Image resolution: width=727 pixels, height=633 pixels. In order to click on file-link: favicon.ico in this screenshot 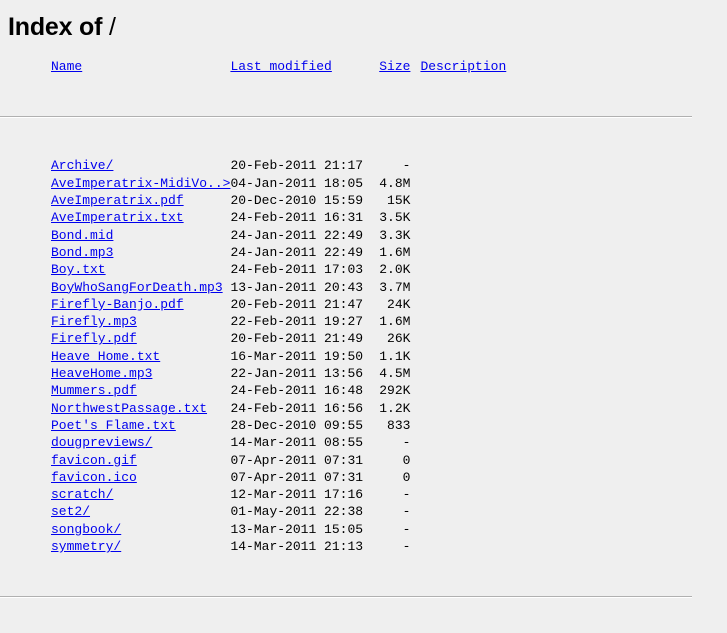, I will do `click(94, 477)`.